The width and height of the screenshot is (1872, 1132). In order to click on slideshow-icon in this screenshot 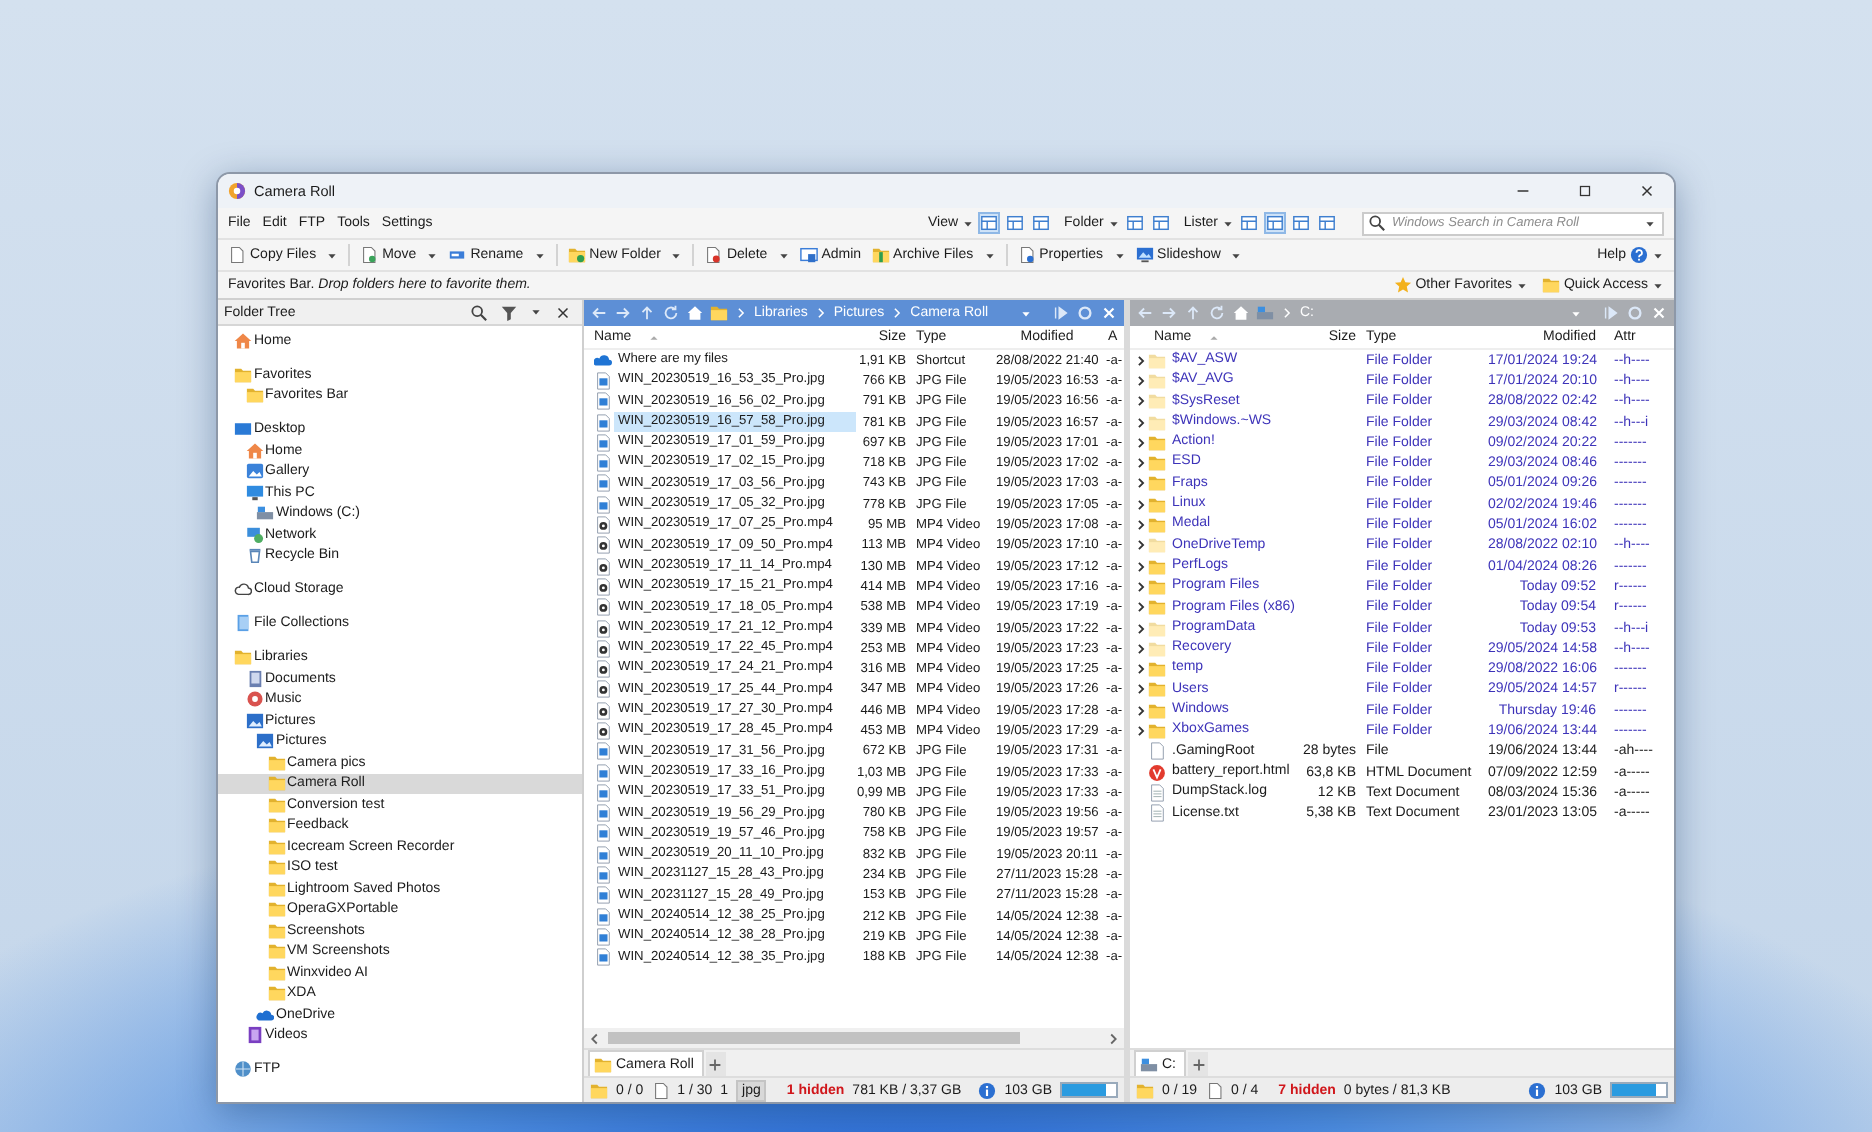, I will do `click(1144, 255)`.